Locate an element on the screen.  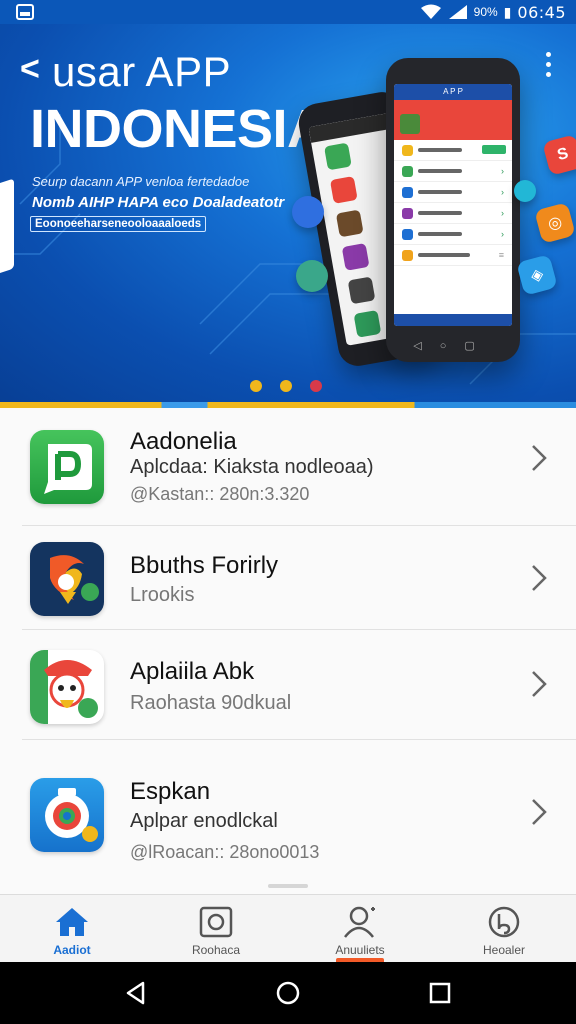
tab-home: Aadiot is located at coordinates (72, 928).